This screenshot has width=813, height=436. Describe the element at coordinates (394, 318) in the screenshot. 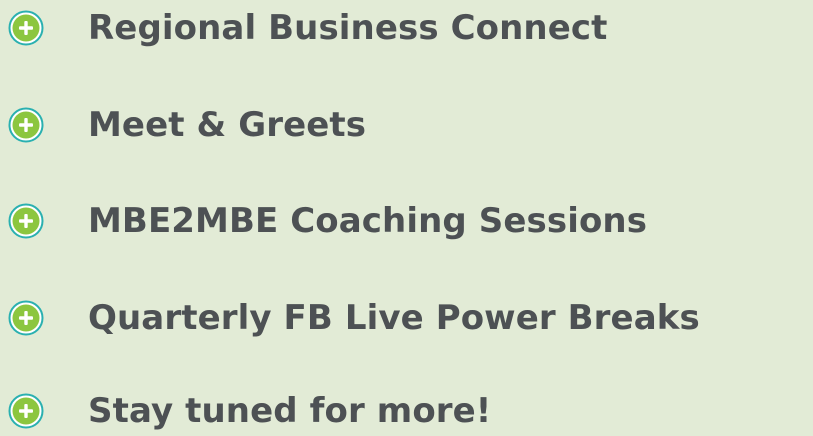

I see `list-item-label: Quarterly FB Live Power Breaks` at that location.